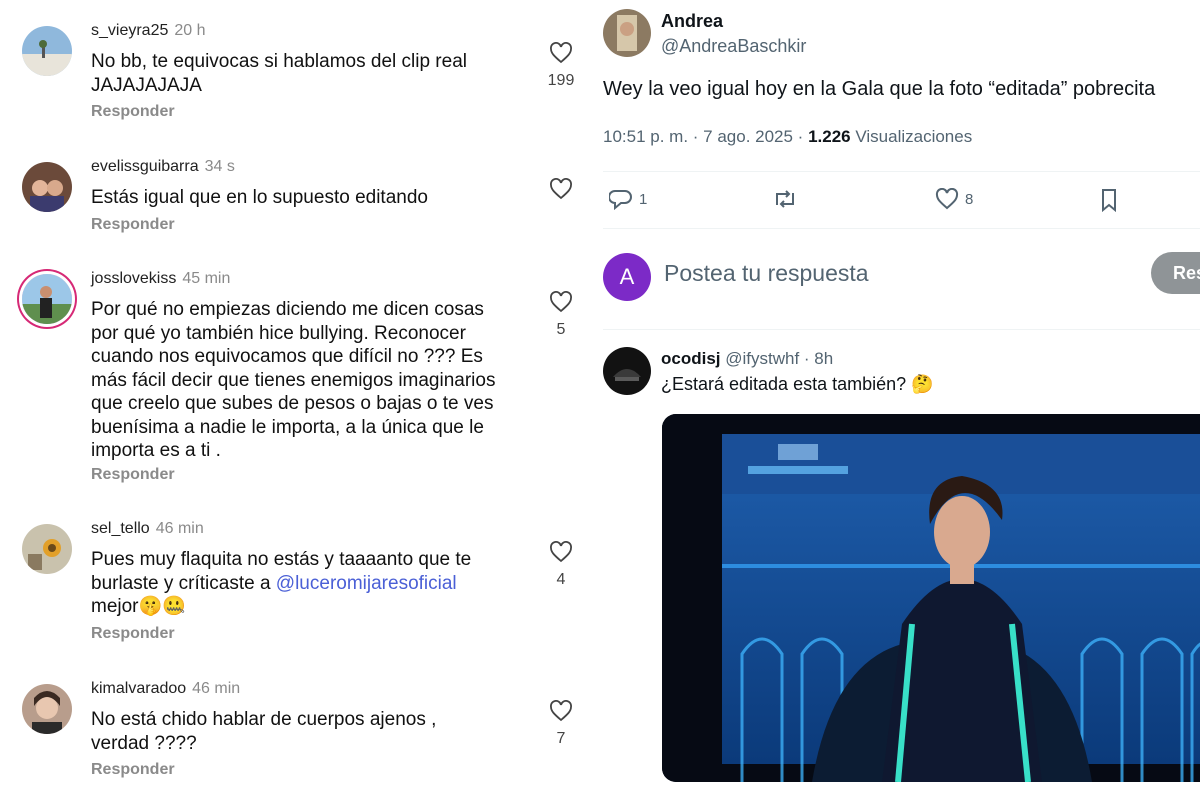 This screenshot has width=1200, height=795. I want to click on reply-author: ocodisj @ifystwhf · 8h, so click(747, 359).